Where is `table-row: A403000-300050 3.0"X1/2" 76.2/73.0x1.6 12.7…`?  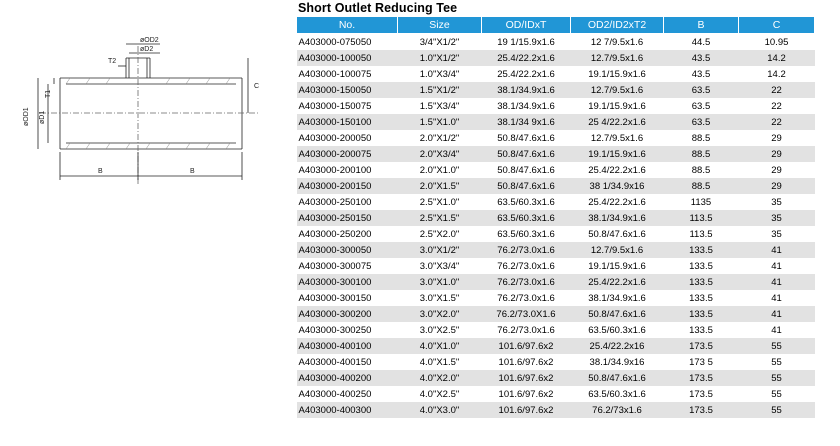
table-row: A403000-300050 3.0"X1/2" 76.2/73.0x1.6 12.7… is located at coordinates (555, 250).